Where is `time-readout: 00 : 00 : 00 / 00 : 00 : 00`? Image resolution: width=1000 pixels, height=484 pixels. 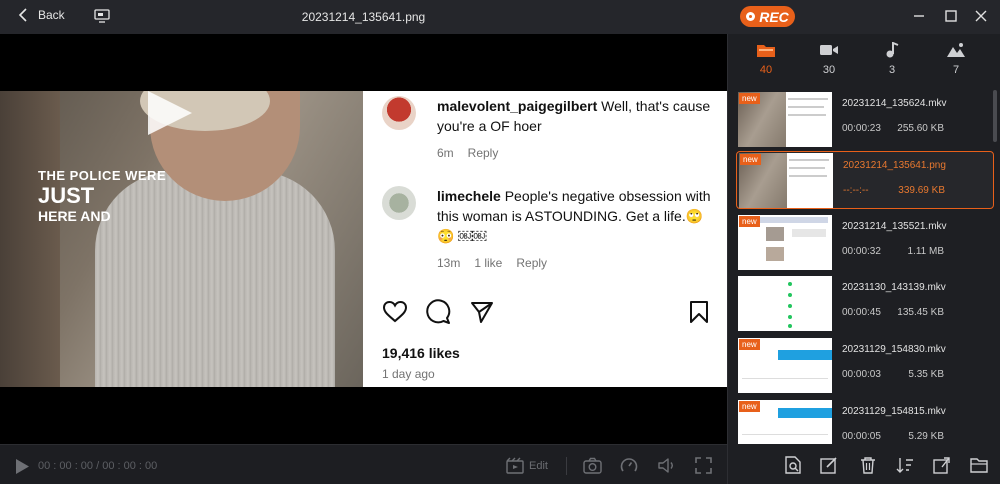 time-readout: 00 : 00 : 00 / 00 : 00 : 00 is located at coordinates (98, 466).